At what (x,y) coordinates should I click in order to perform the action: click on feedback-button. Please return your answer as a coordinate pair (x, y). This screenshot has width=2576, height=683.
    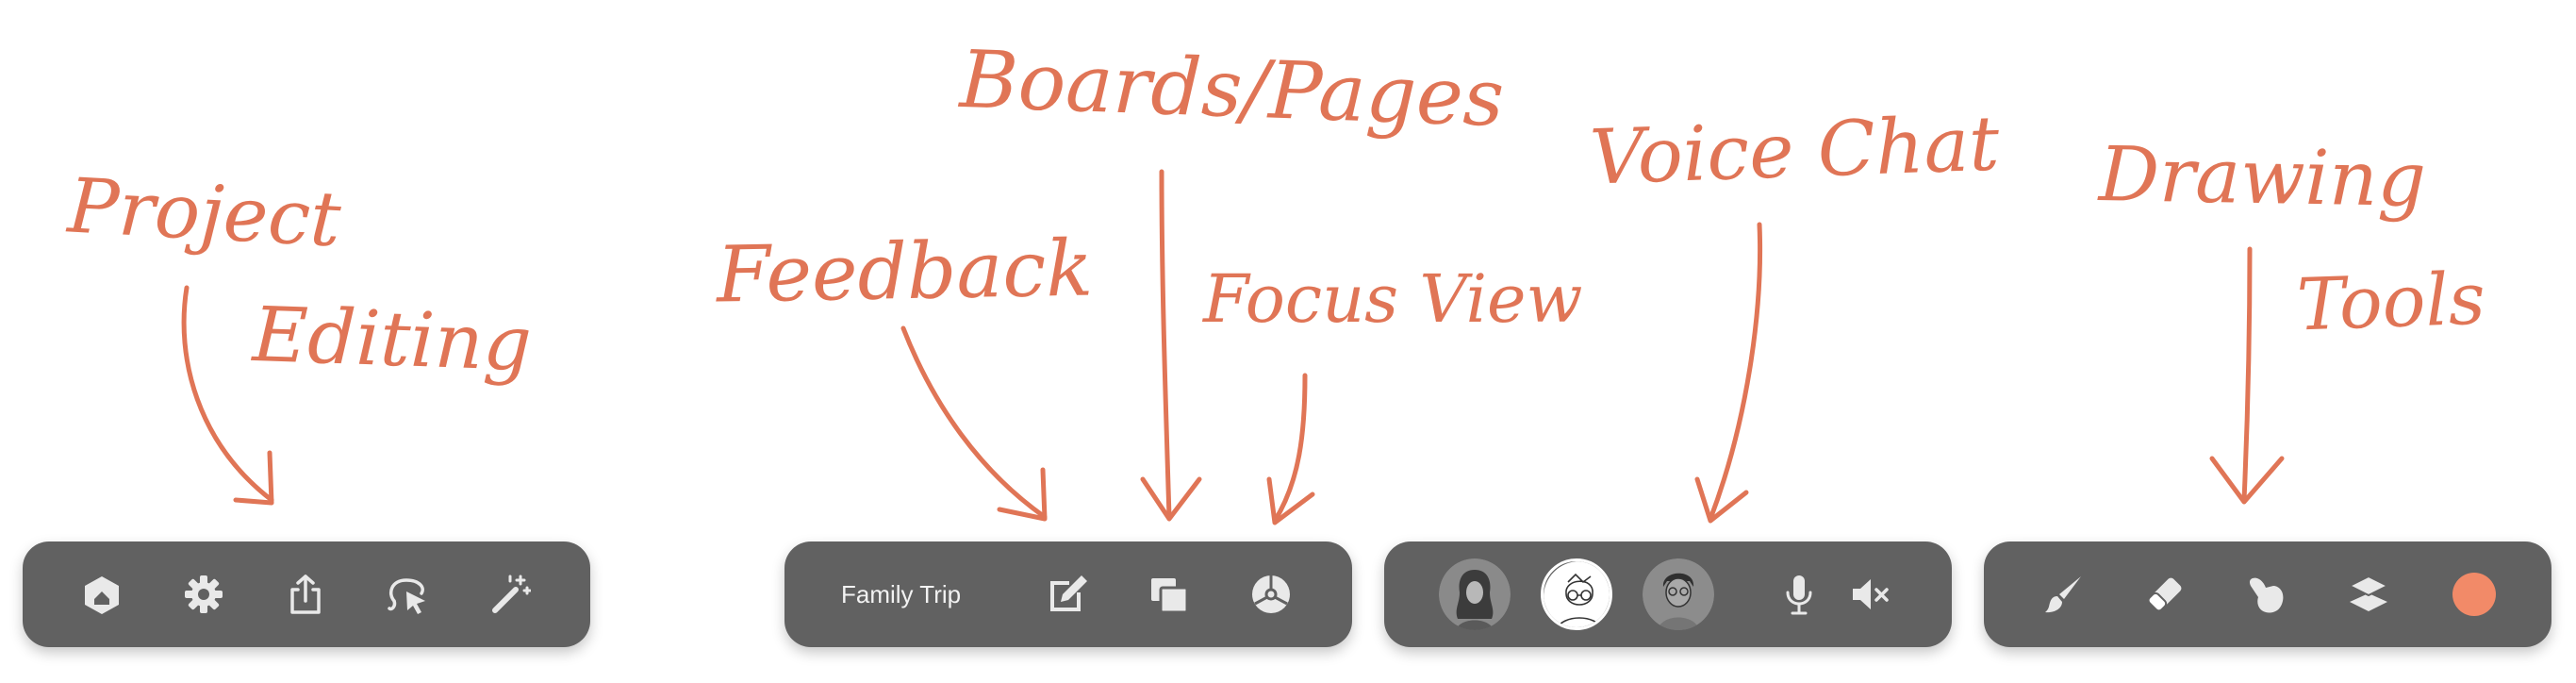
    Looking at the image, I should click on (1067, 594).